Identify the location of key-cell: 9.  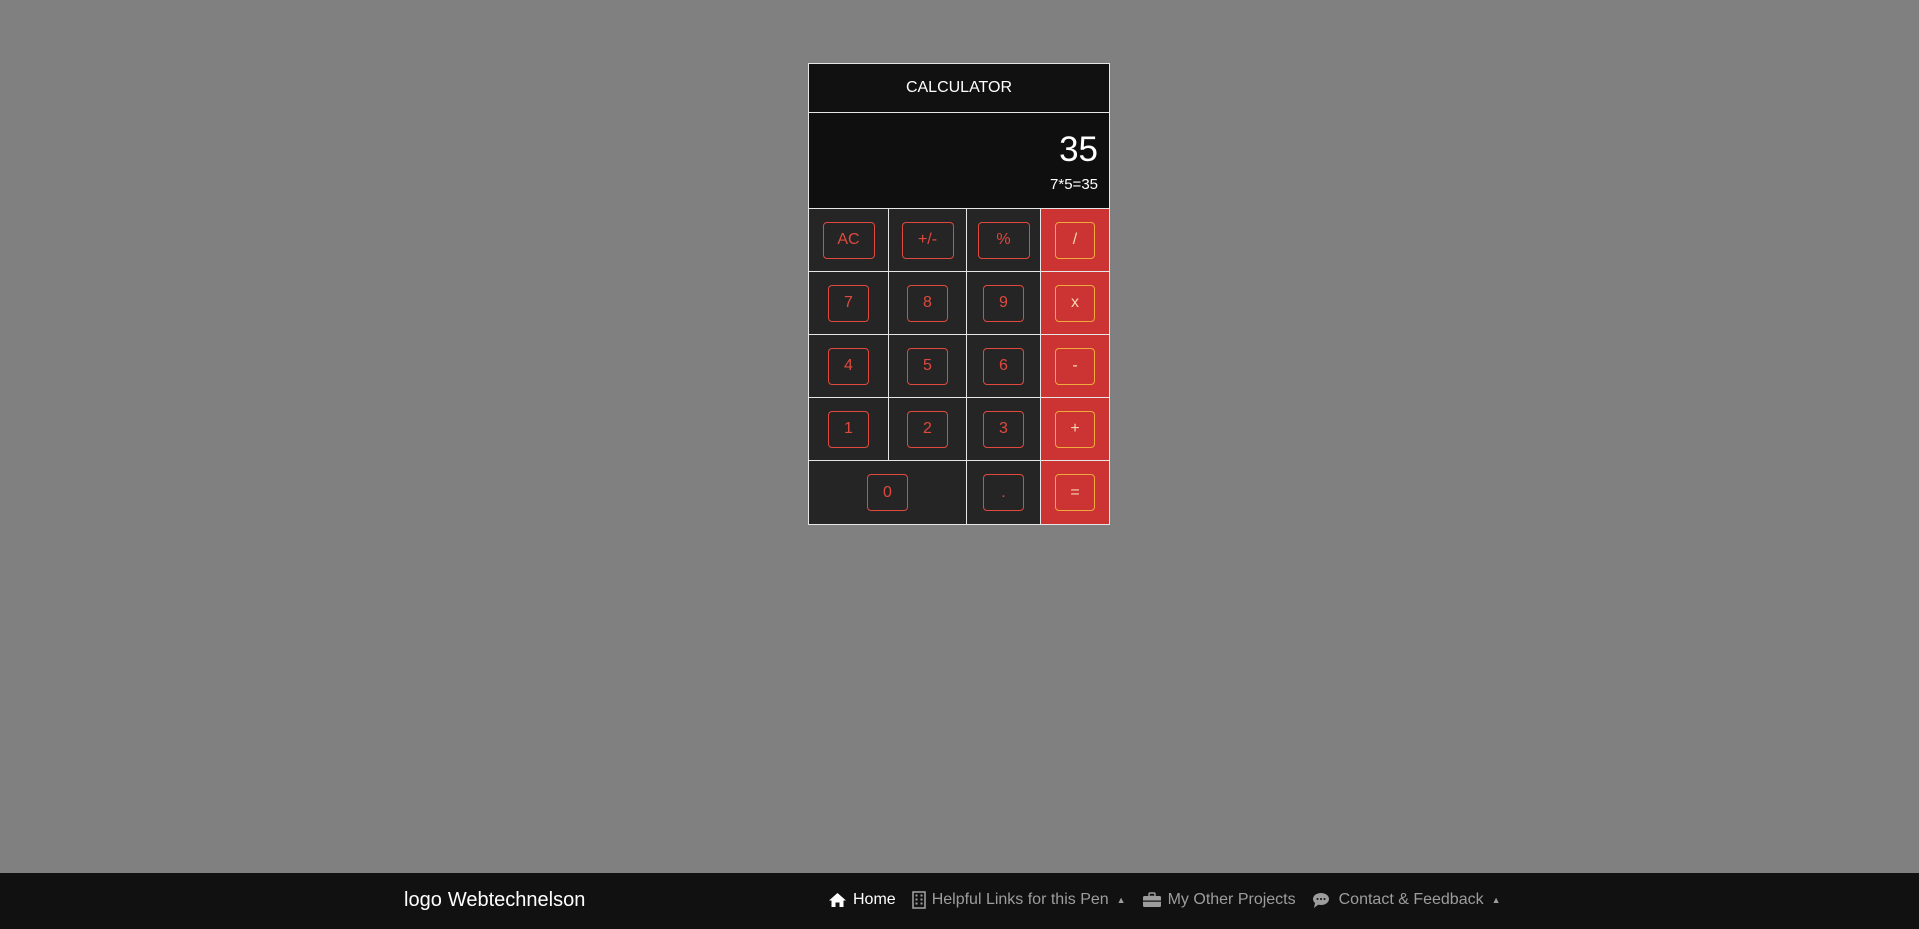
(1004, 303).